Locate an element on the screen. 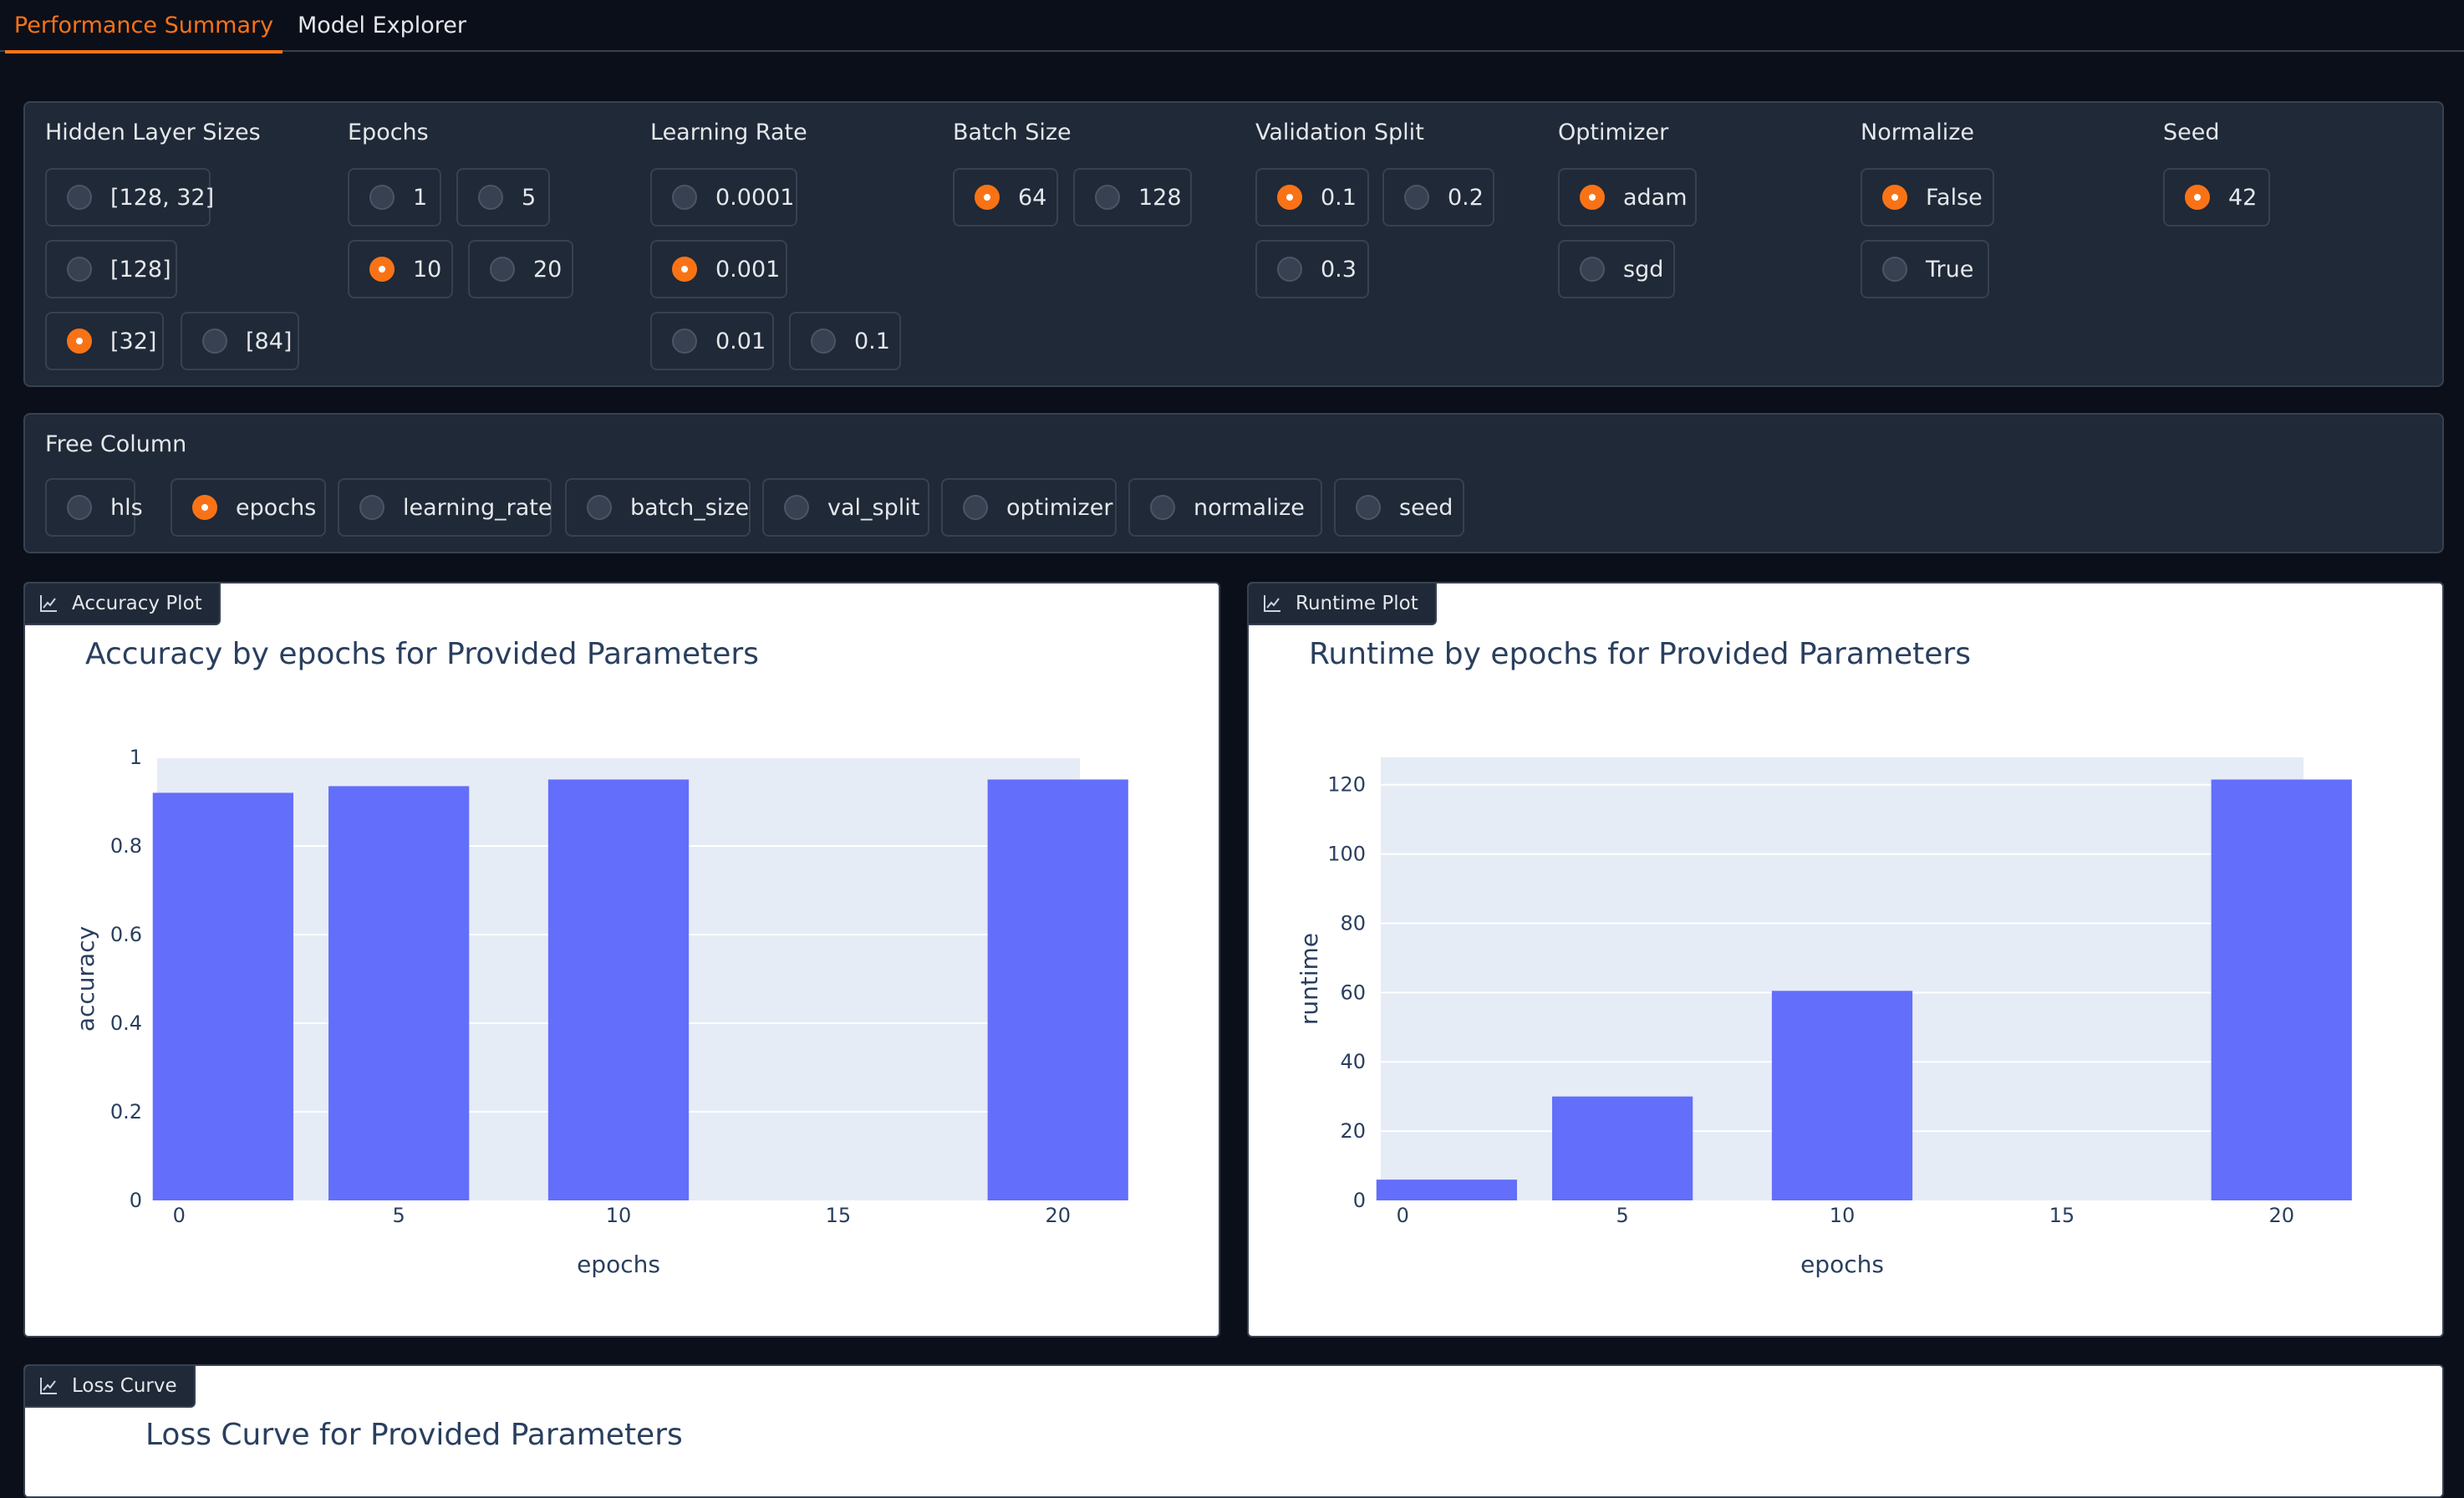  radio-option-label: hls is located at coordinates (126, 507).